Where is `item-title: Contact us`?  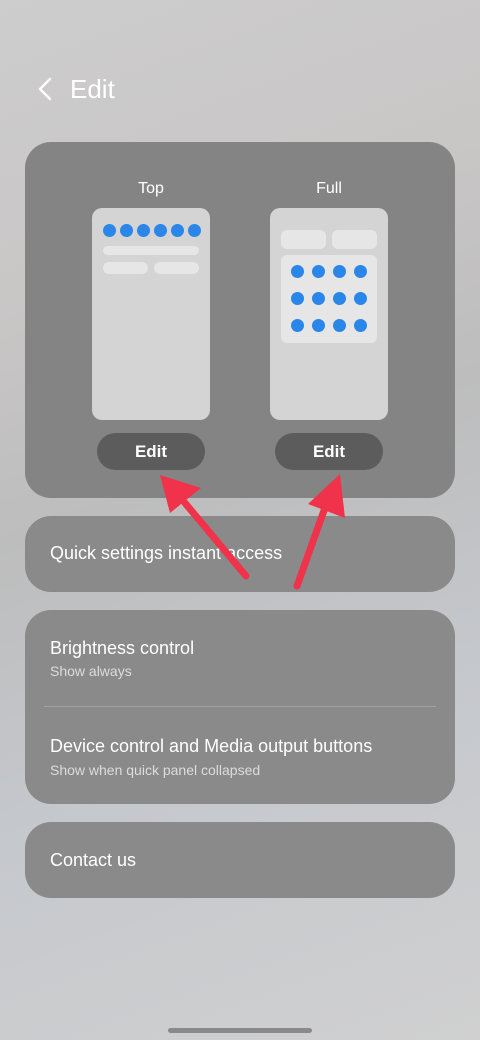 item-title: Contact us is located at coordinates (93, 860).